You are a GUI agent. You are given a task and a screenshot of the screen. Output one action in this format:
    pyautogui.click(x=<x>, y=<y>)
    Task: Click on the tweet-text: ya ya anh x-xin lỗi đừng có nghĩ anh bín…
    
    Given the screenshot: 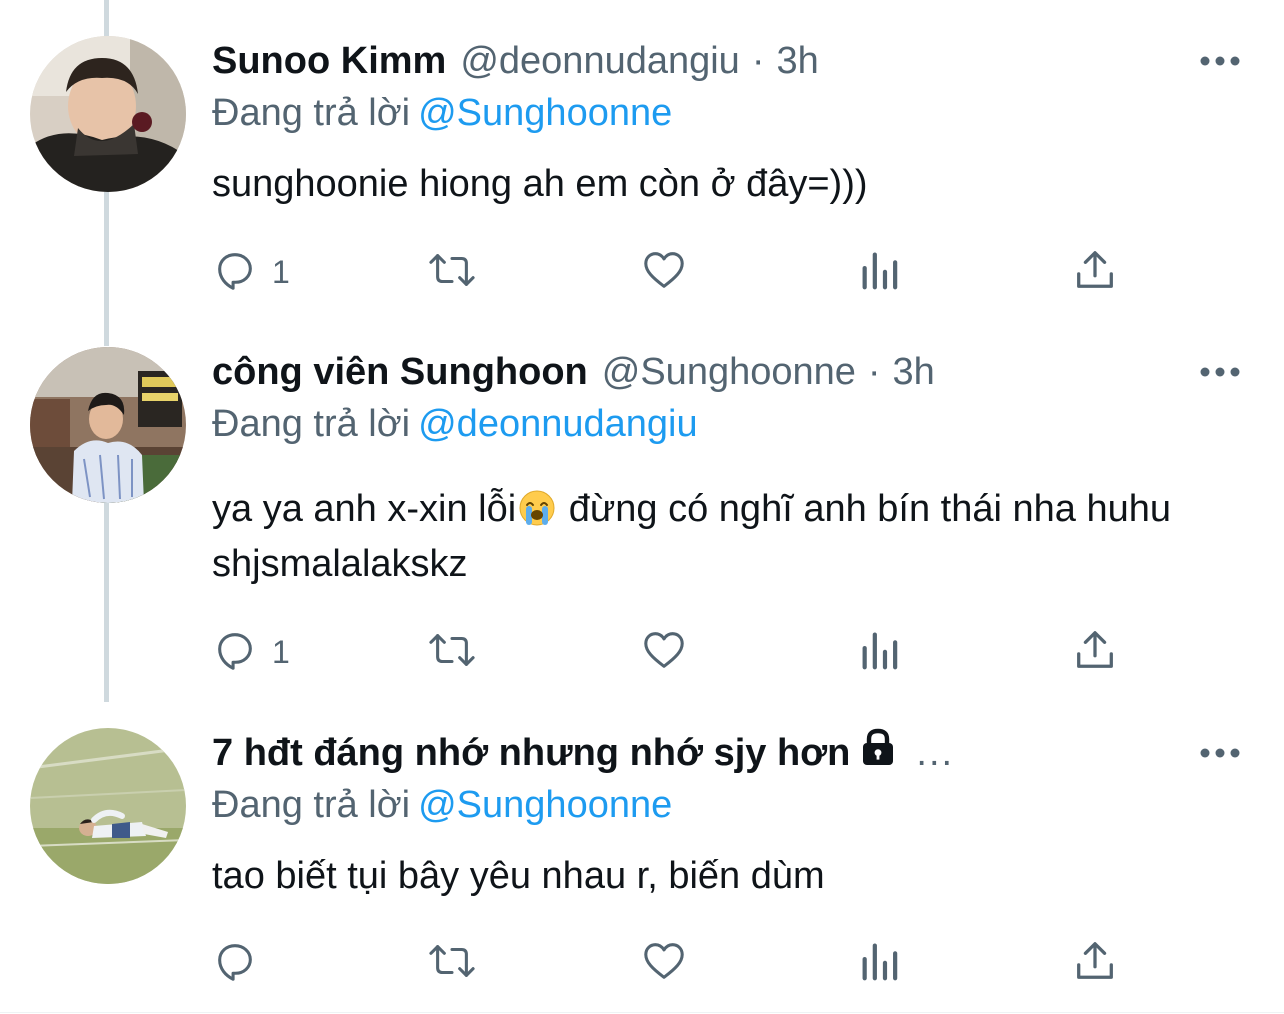 What is the action you would take?
    pyautogui.click(x=717, y=537)
    